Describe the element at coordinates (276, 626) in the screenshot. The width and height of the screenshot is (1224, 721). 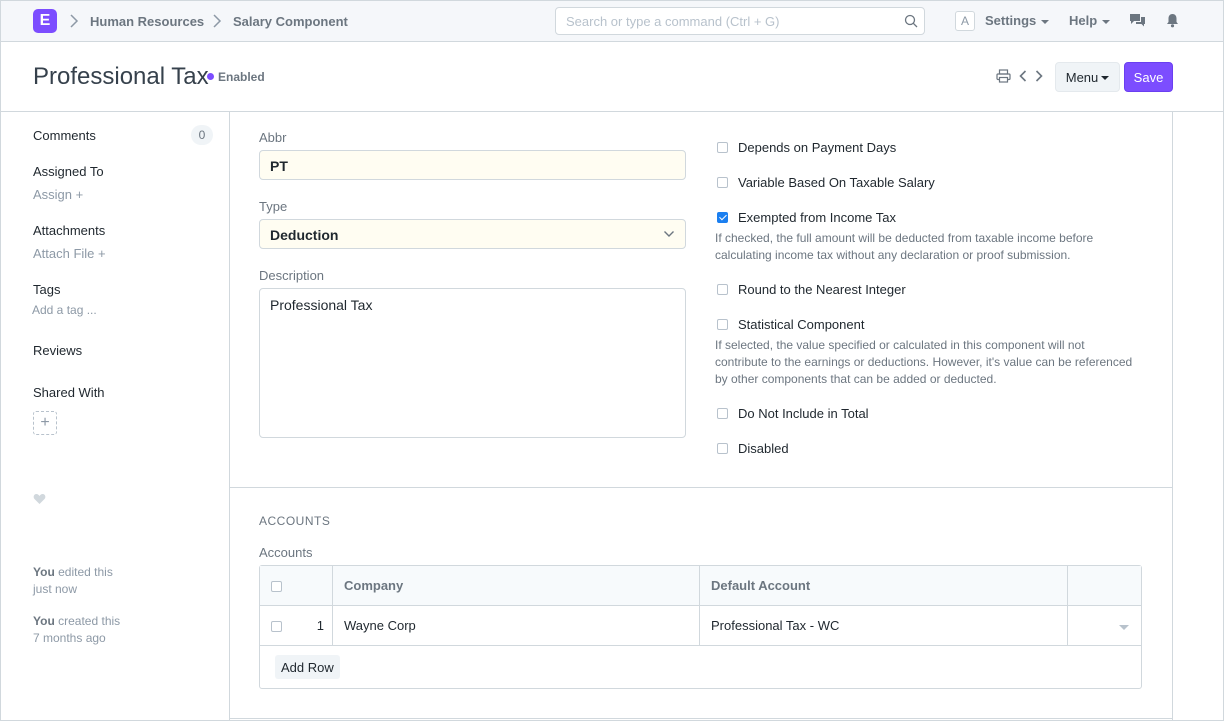
I see `row-select-checkbox` at that location.